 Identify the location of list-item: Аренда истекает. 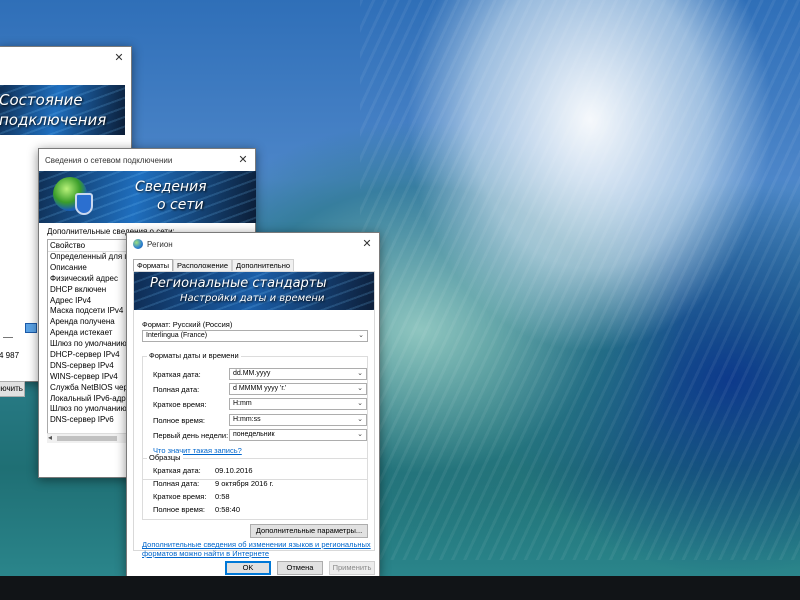
(89, 333).